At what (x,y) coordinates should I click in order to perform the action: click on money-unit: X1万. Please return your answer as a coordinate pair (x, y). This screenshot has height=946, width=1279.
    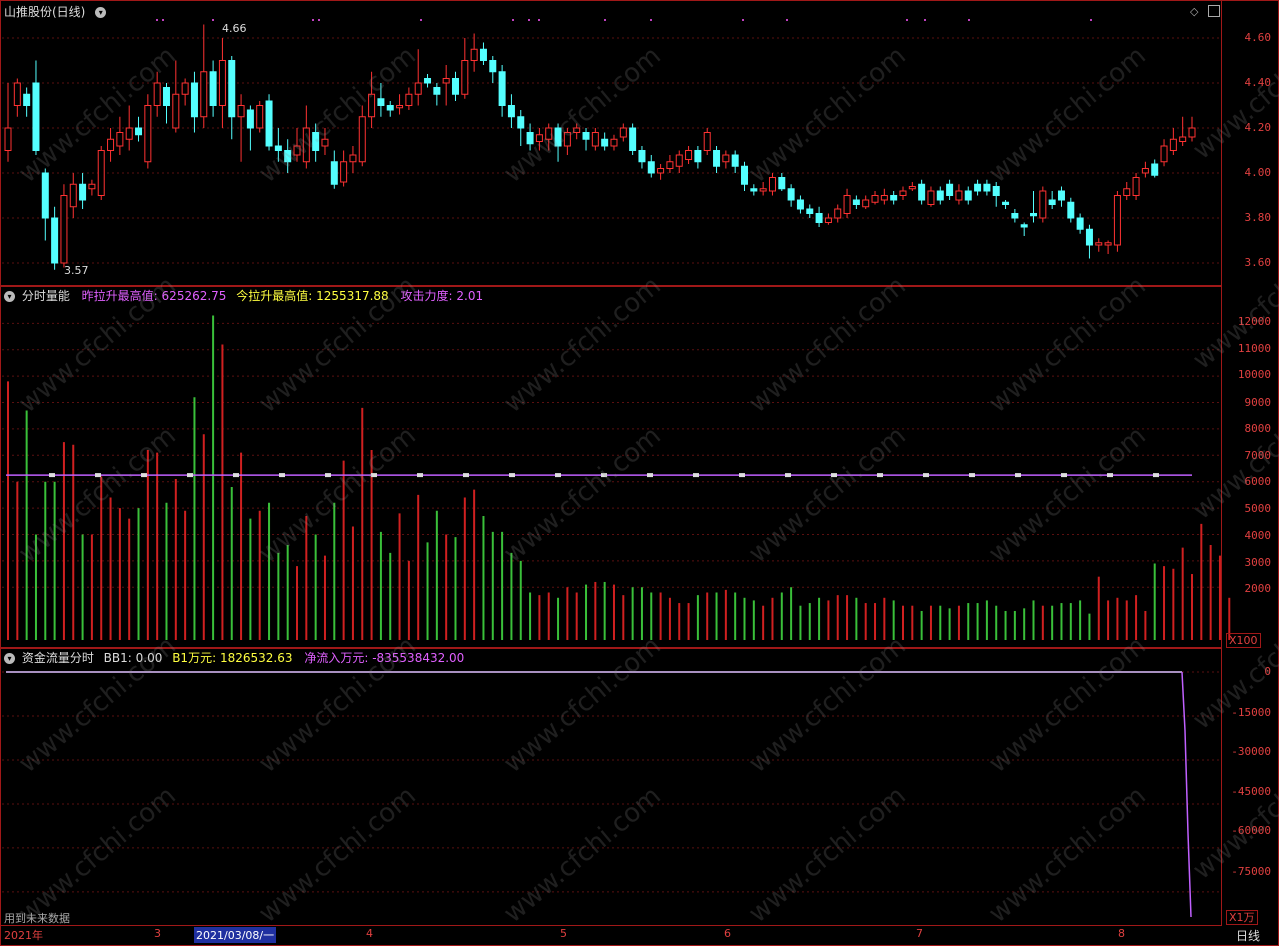
    Looking at the image, I should click on (1242, 917).